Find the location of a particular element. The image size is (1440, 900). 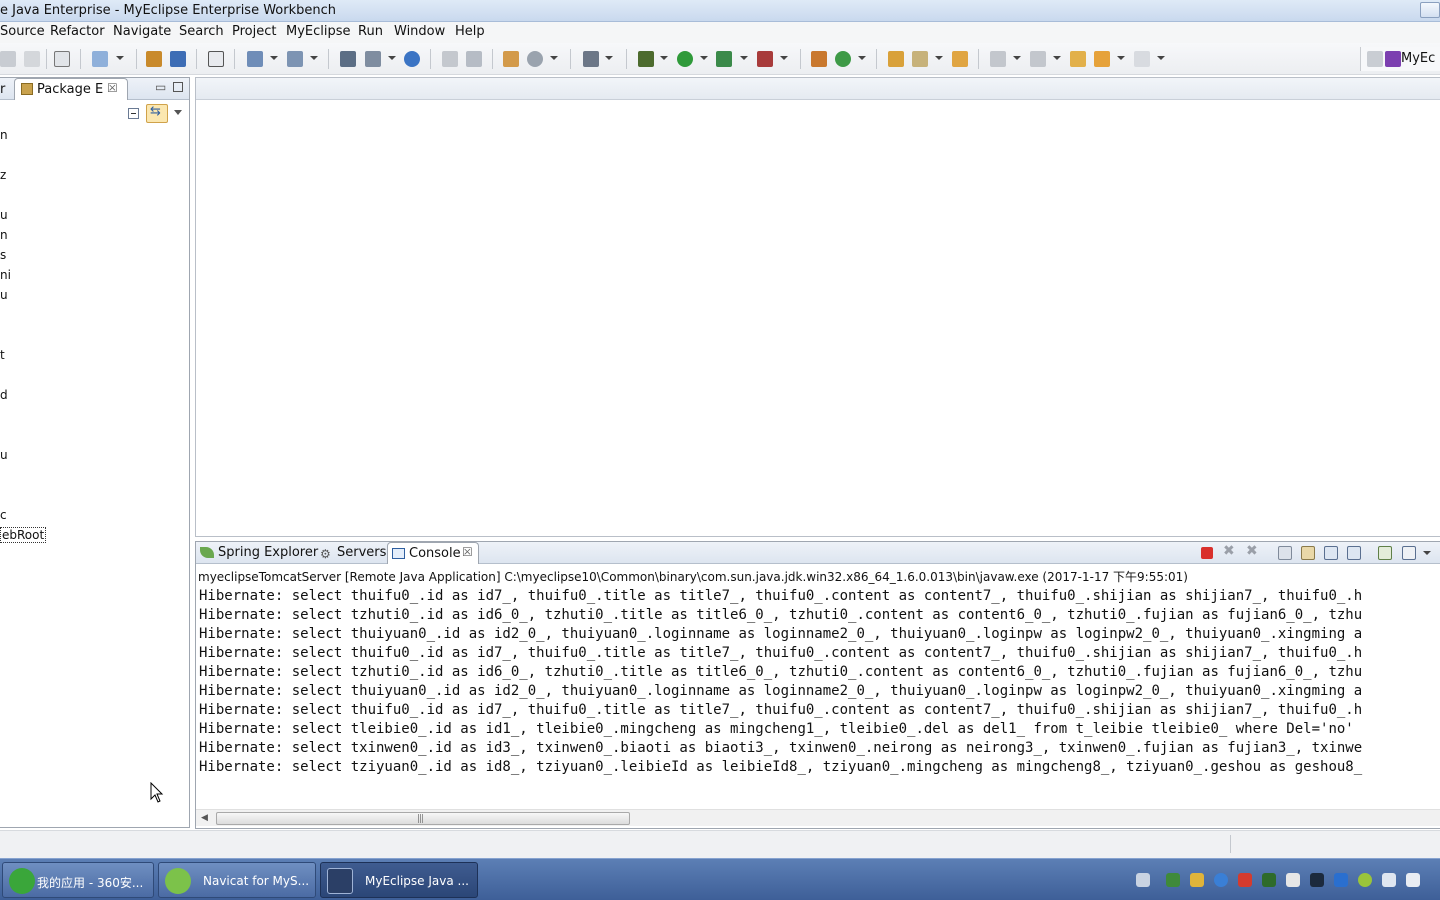

display-console-icon is located at coordinates (1409, 553).